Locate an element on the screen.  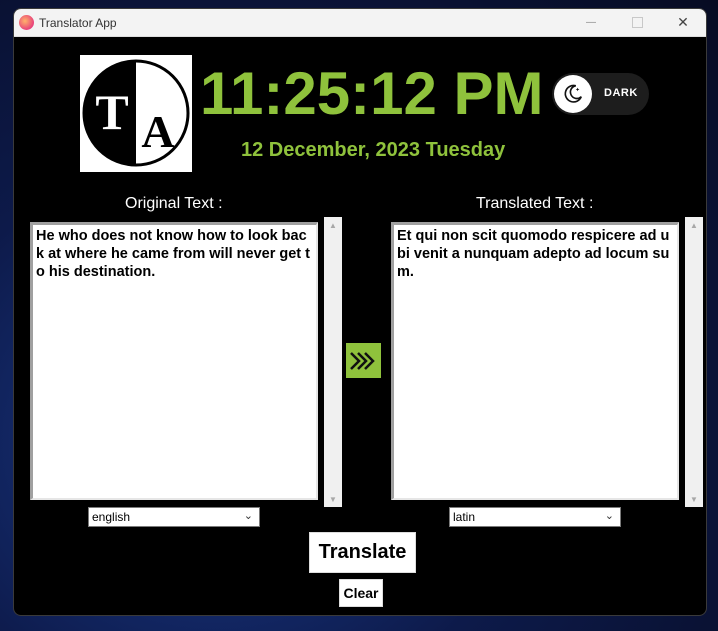
theme-toggle-label: DARK is located at coordinates (621, 93).